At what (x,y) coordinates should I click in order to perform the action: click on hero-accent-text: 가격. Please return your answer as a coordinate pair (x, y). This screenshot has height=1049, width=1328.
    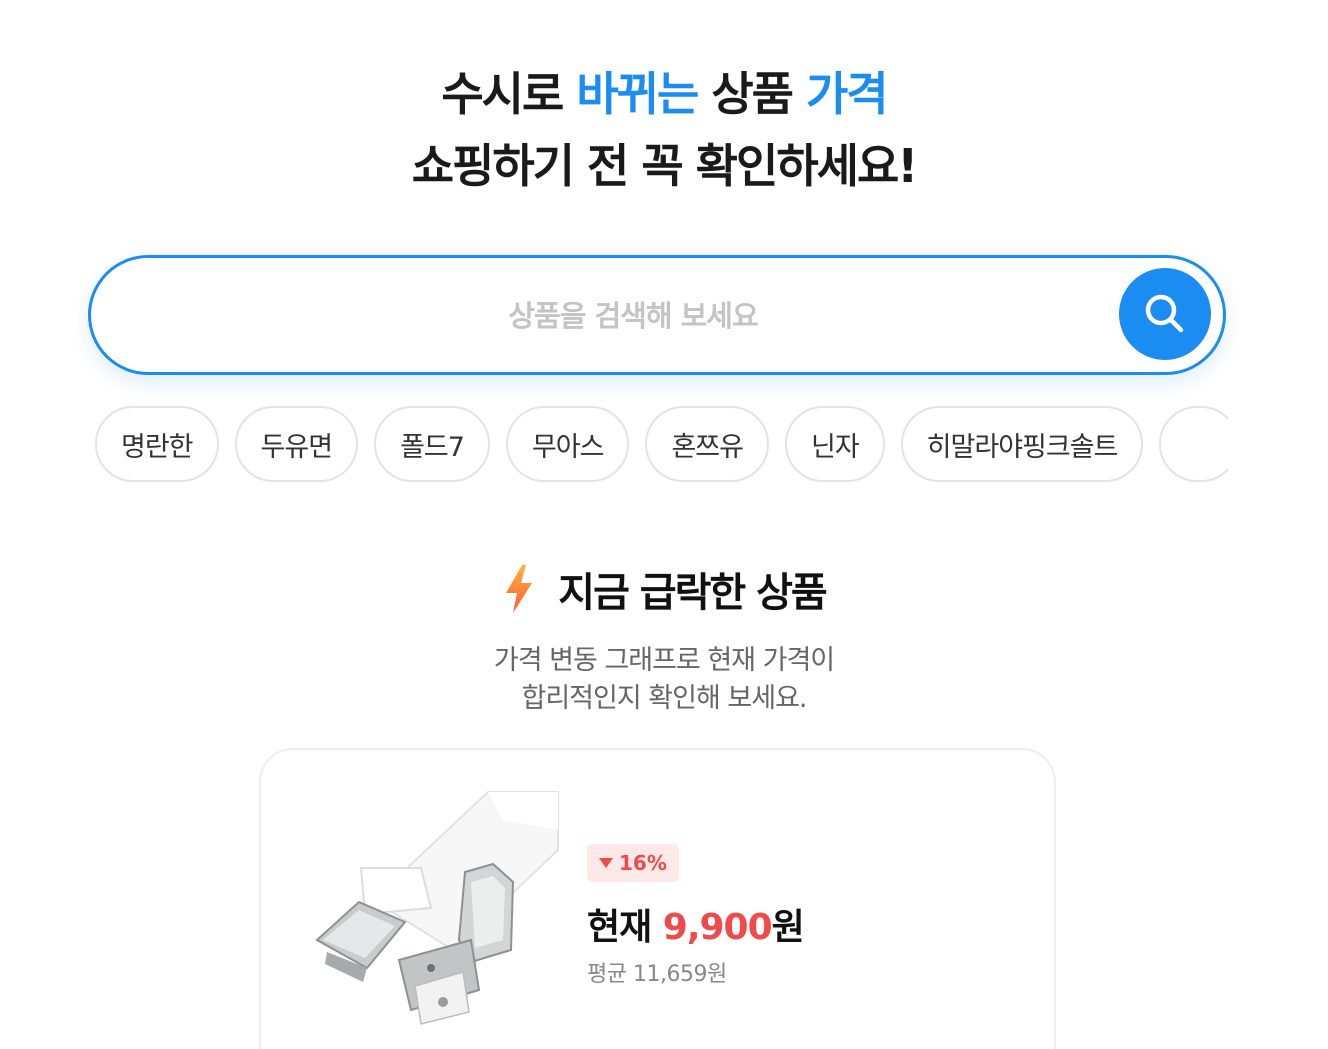
    Looking at the image, I should click on (847, 94).